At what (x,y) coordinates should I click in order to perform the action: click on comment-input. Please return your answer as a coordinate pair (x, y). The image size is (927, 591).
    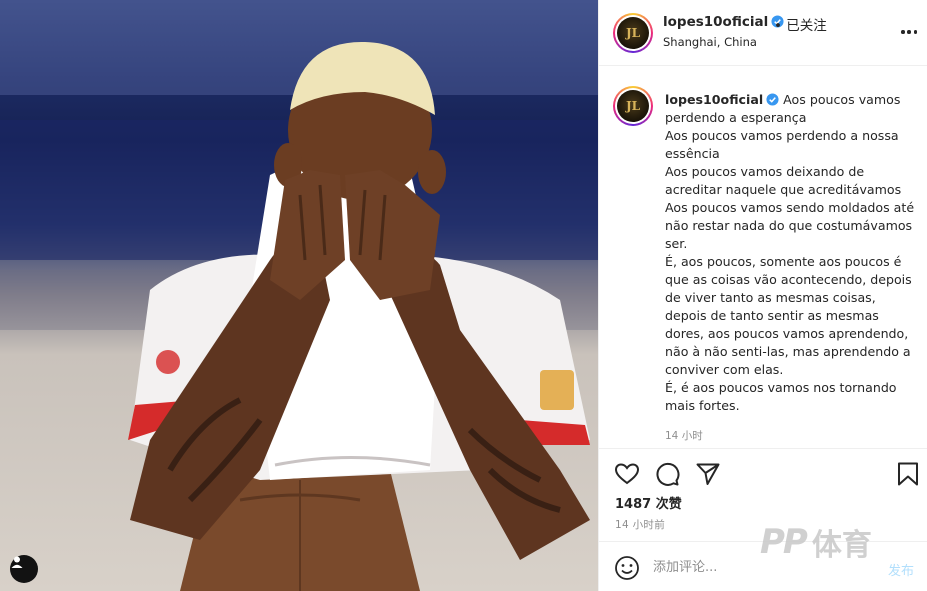
    Looking at the image, I should click on (763, 567).